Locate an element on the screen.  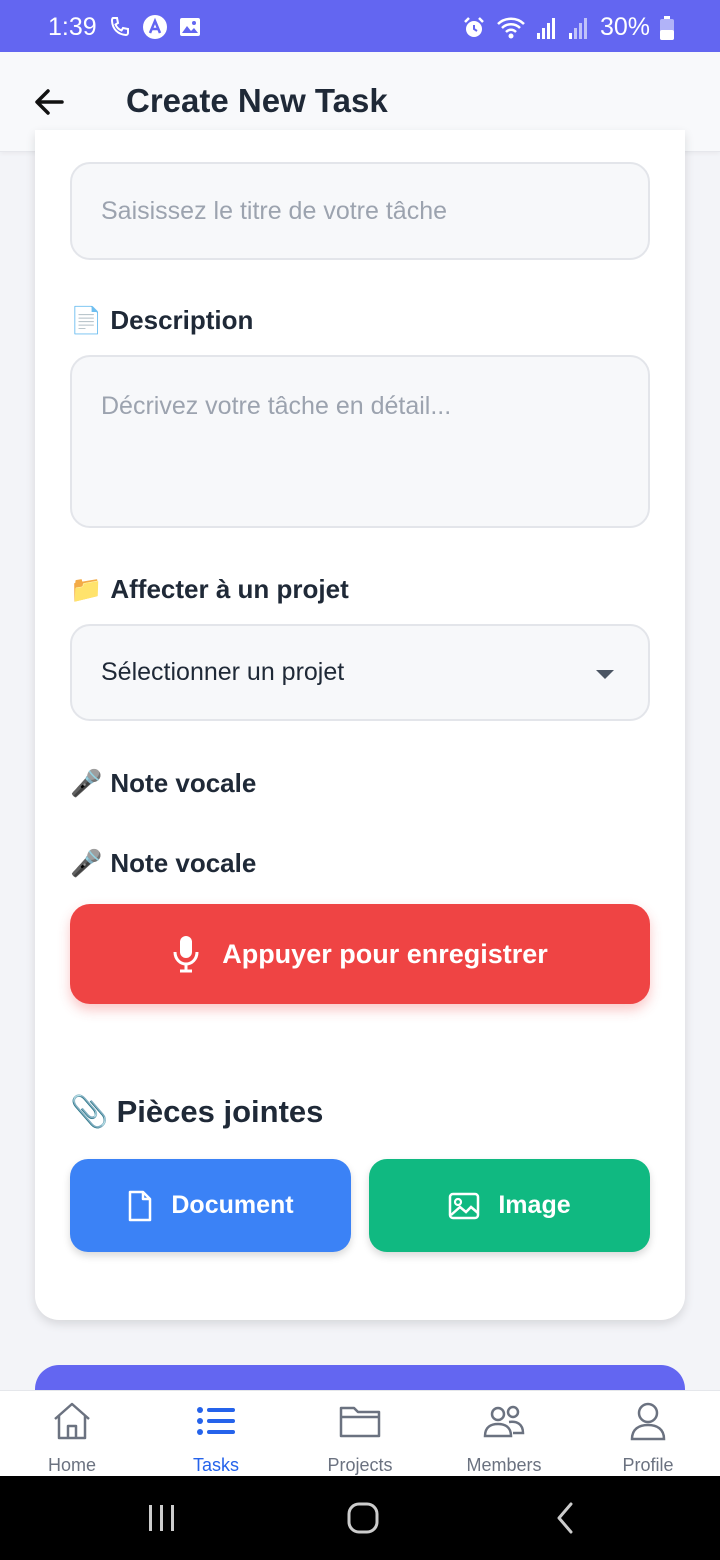
document-button-label: Document is located at coordinates (232, 1205).